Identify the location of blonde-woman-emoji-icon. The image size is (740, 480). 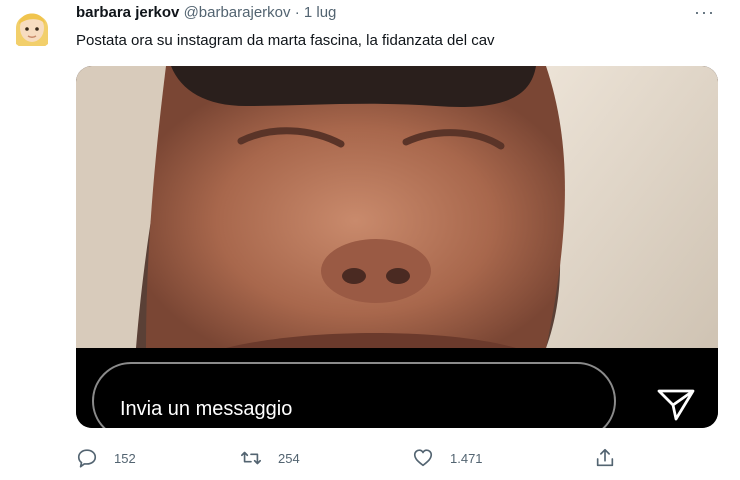
(32, 29).